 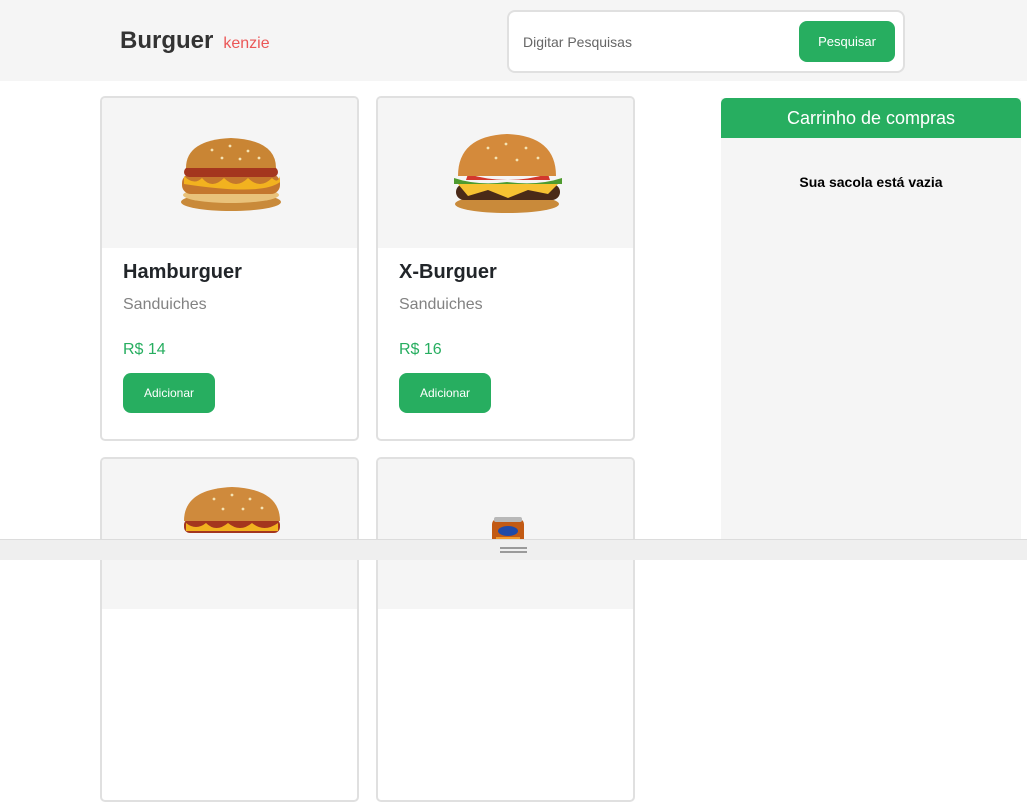 What do you see at coordinates (144, 349) in the screenshot?
I see `product-price: R$ 14` at bounding box center [144, 349].